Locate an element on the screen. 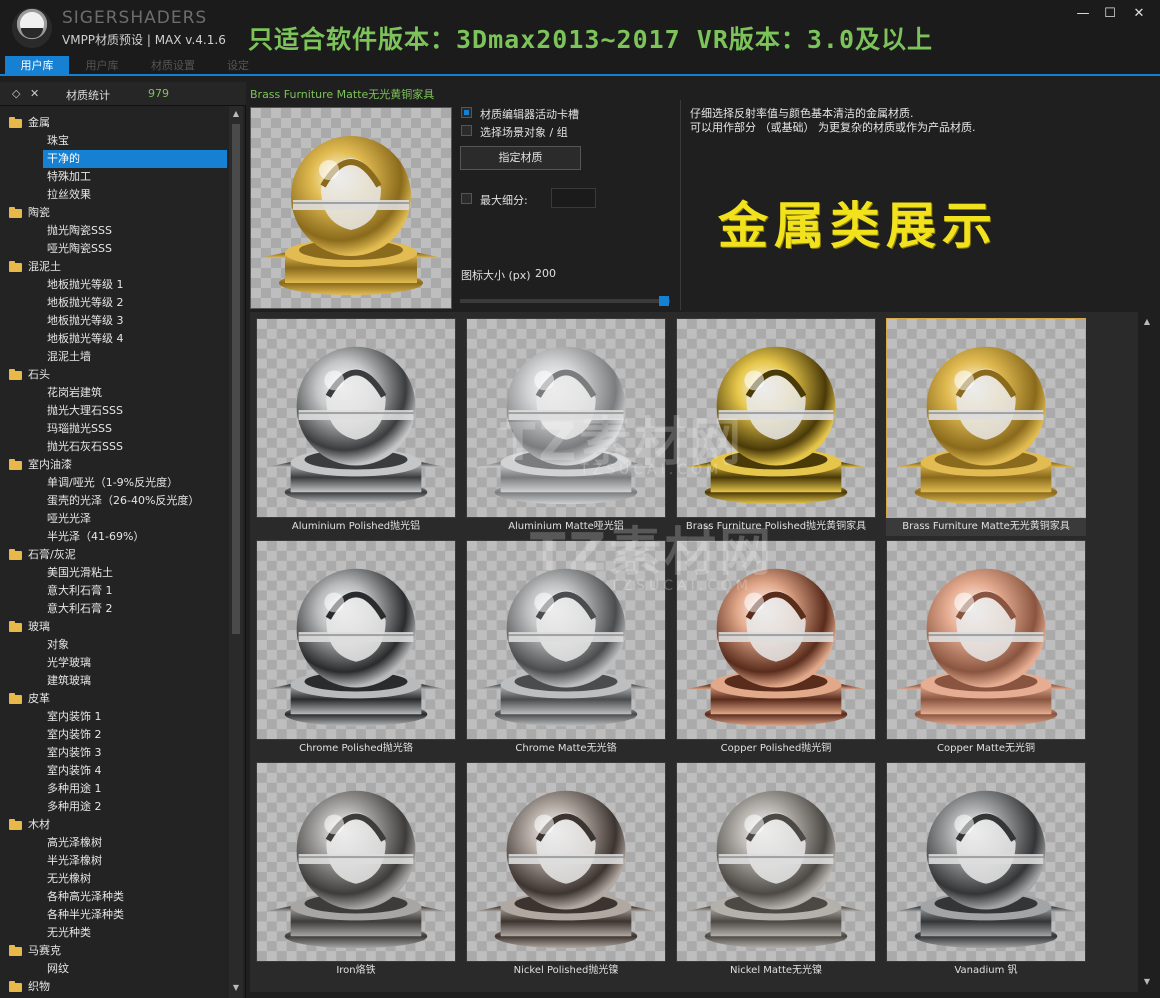  material-thumbnail: Chrome Matte无光铬 is located at coordinates (566, 650).